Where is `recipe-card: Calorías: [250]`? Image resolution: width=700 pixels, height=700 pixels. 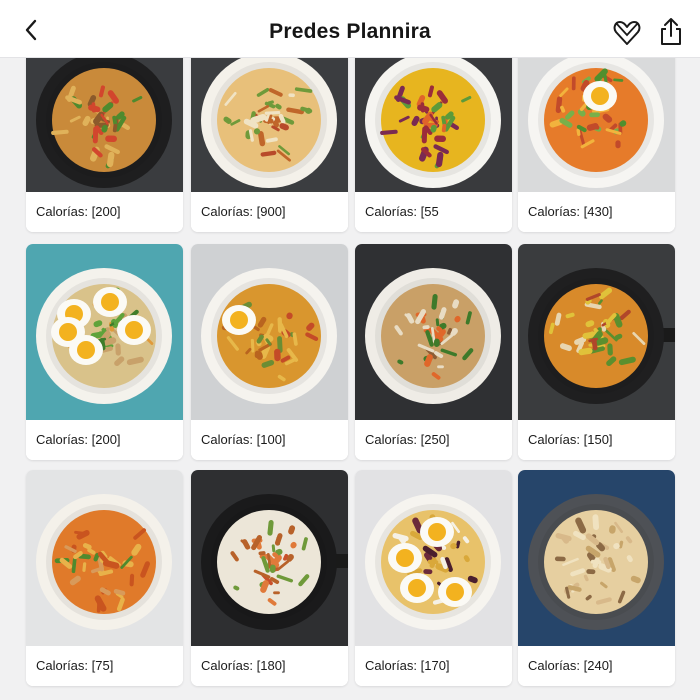 recipe-card: Calorías: [250] is located at coordinates (433, 352).